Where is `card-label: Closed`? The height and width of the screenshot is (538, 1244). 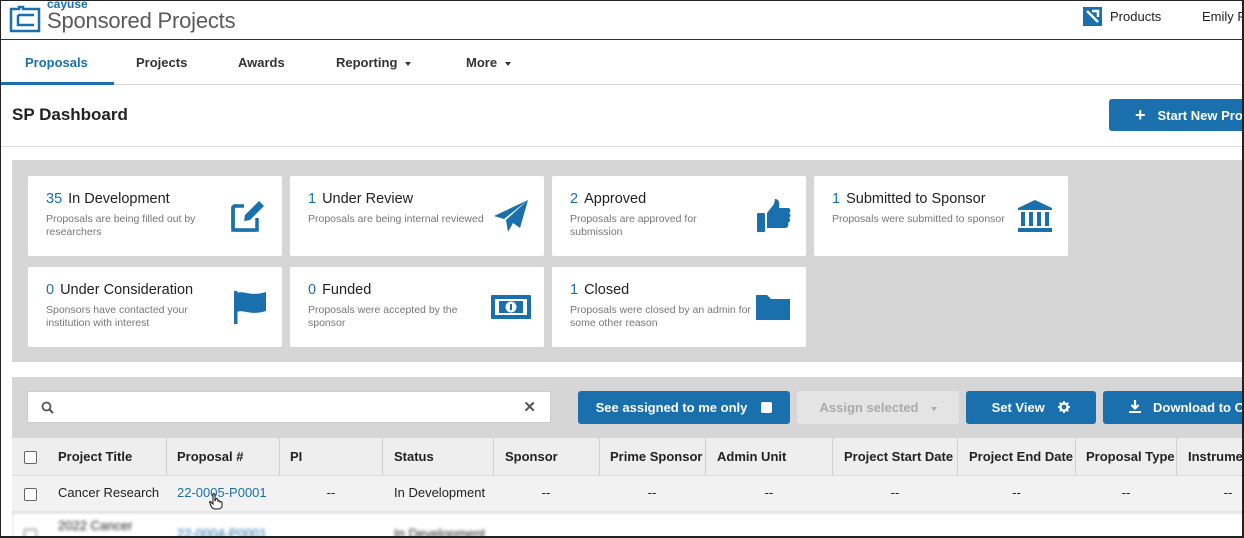
card-label: Closed is located at coordinates (607, 290).